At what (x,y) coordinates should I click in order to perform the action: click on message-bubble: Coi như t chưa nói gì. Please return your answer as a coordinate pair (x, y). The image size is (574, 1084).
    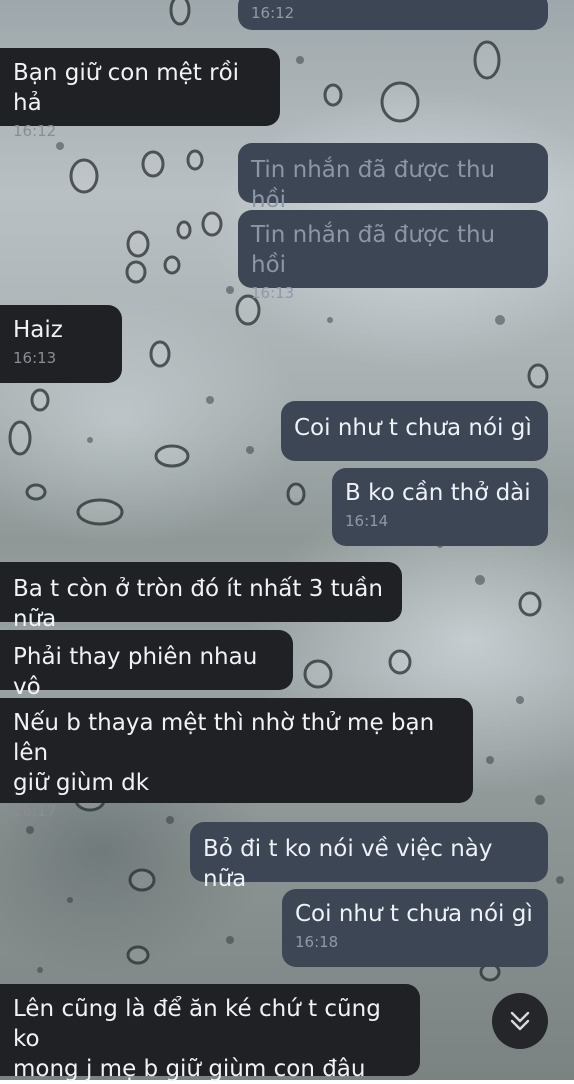
    Looking at the image, I should click on (414, 431).